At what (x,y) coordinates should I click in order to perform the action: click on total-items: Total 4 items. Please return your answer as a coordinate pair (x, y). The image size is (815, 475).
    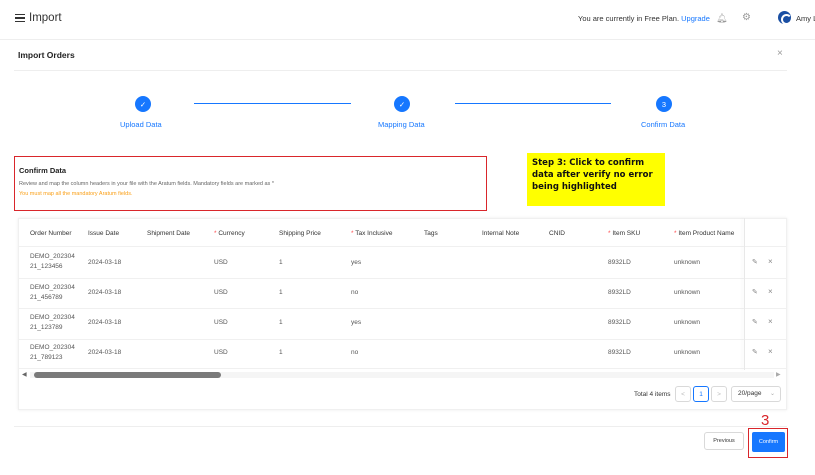
    Looking at the image, I should click on (652, 394).